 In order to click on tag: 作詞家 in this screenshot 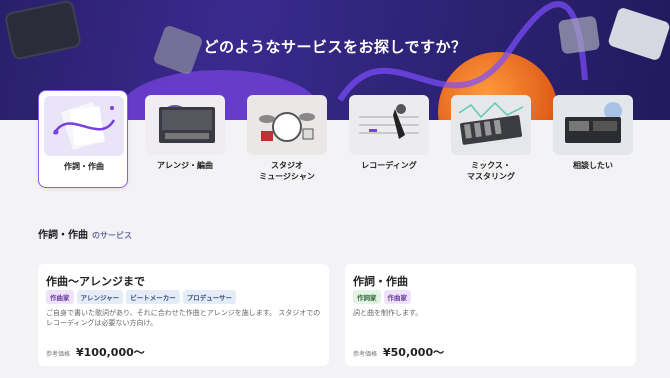, I will do `click(367, 297)`.